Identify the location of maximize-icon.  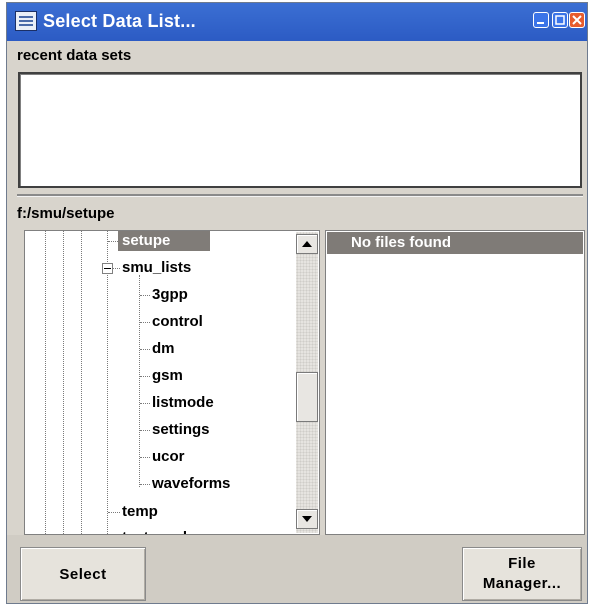
(560, 20).